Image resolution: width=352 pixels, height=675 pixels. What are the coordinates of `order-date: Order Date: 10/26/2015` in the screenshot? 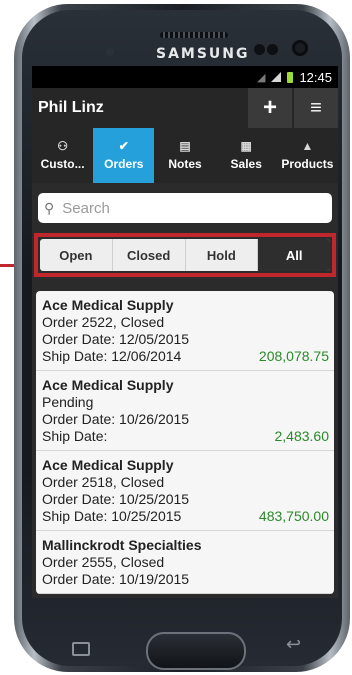 It's located at (116, 419).